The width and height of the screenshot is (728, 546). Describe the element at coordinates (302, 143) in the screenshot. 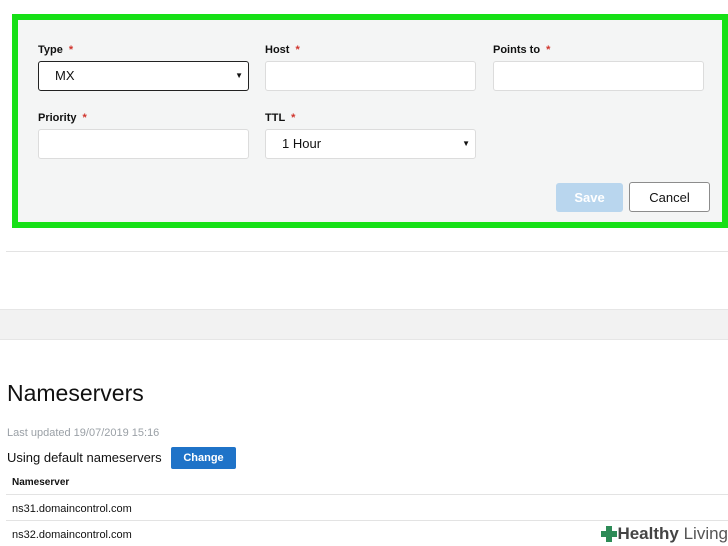

I see `ttl-select-value: 1 Hour` at that location.